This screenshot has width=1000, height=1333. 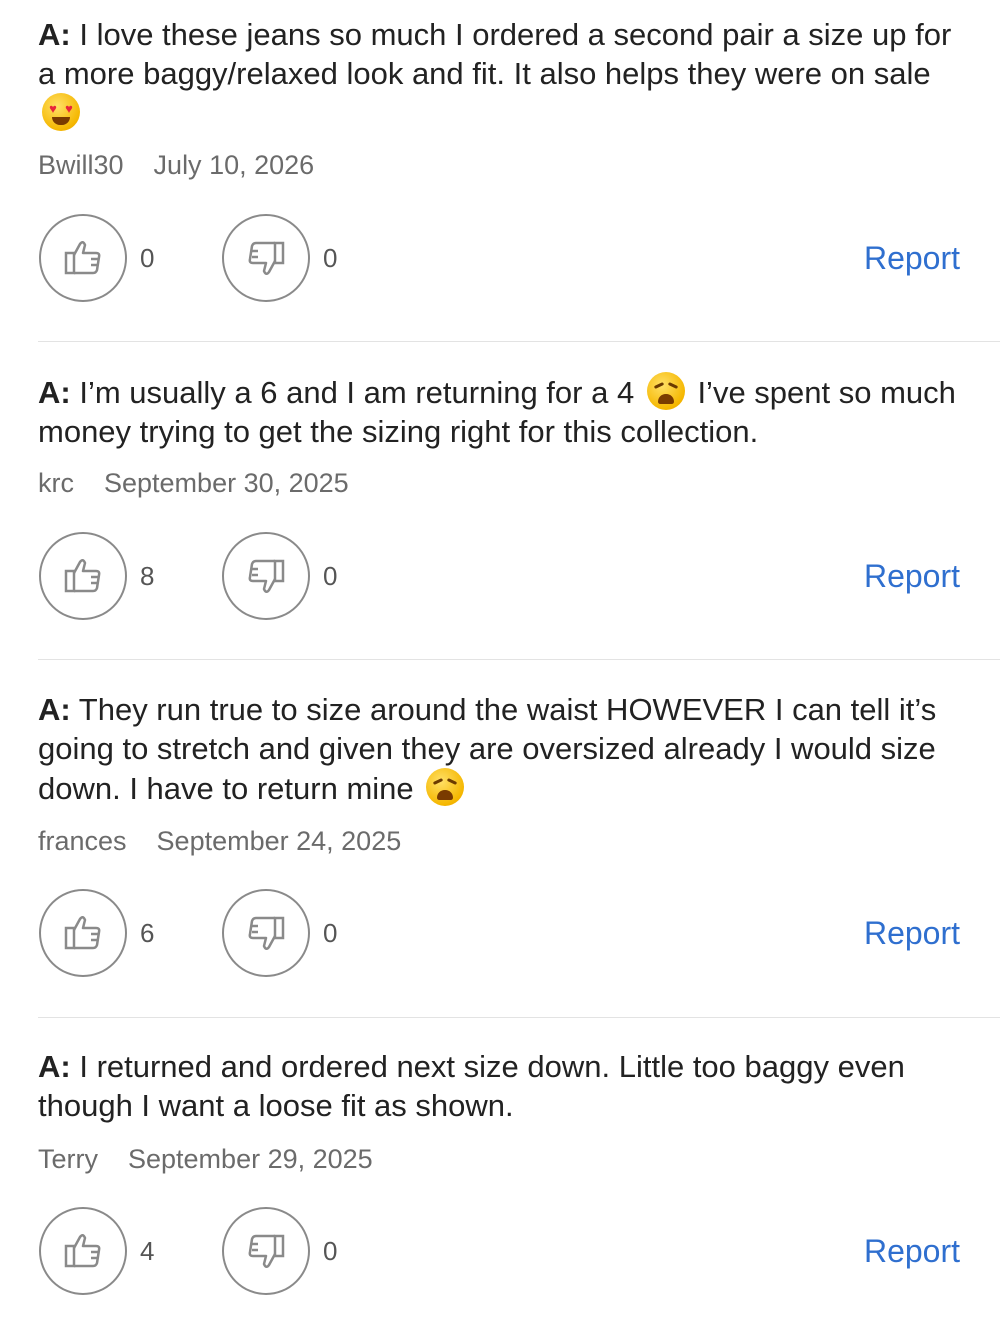 I want to click on helpful-count: 8, so click(x=147, y=576).